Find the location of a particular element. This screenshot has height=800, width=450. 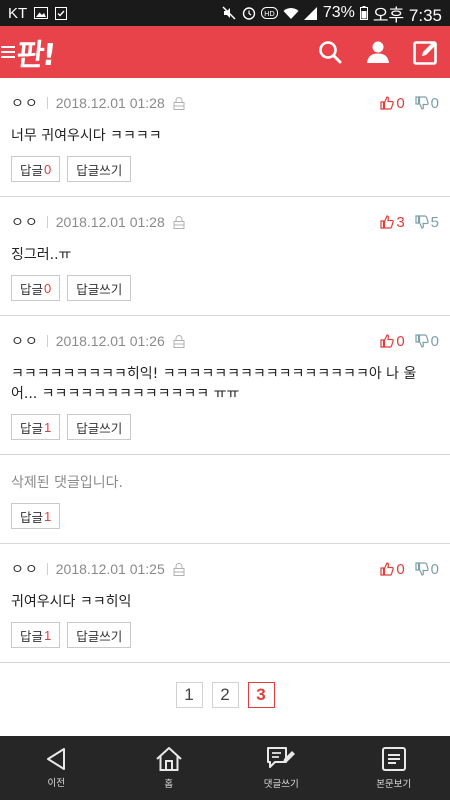

page-1-button: 1 is located at coordinates (189, 695).